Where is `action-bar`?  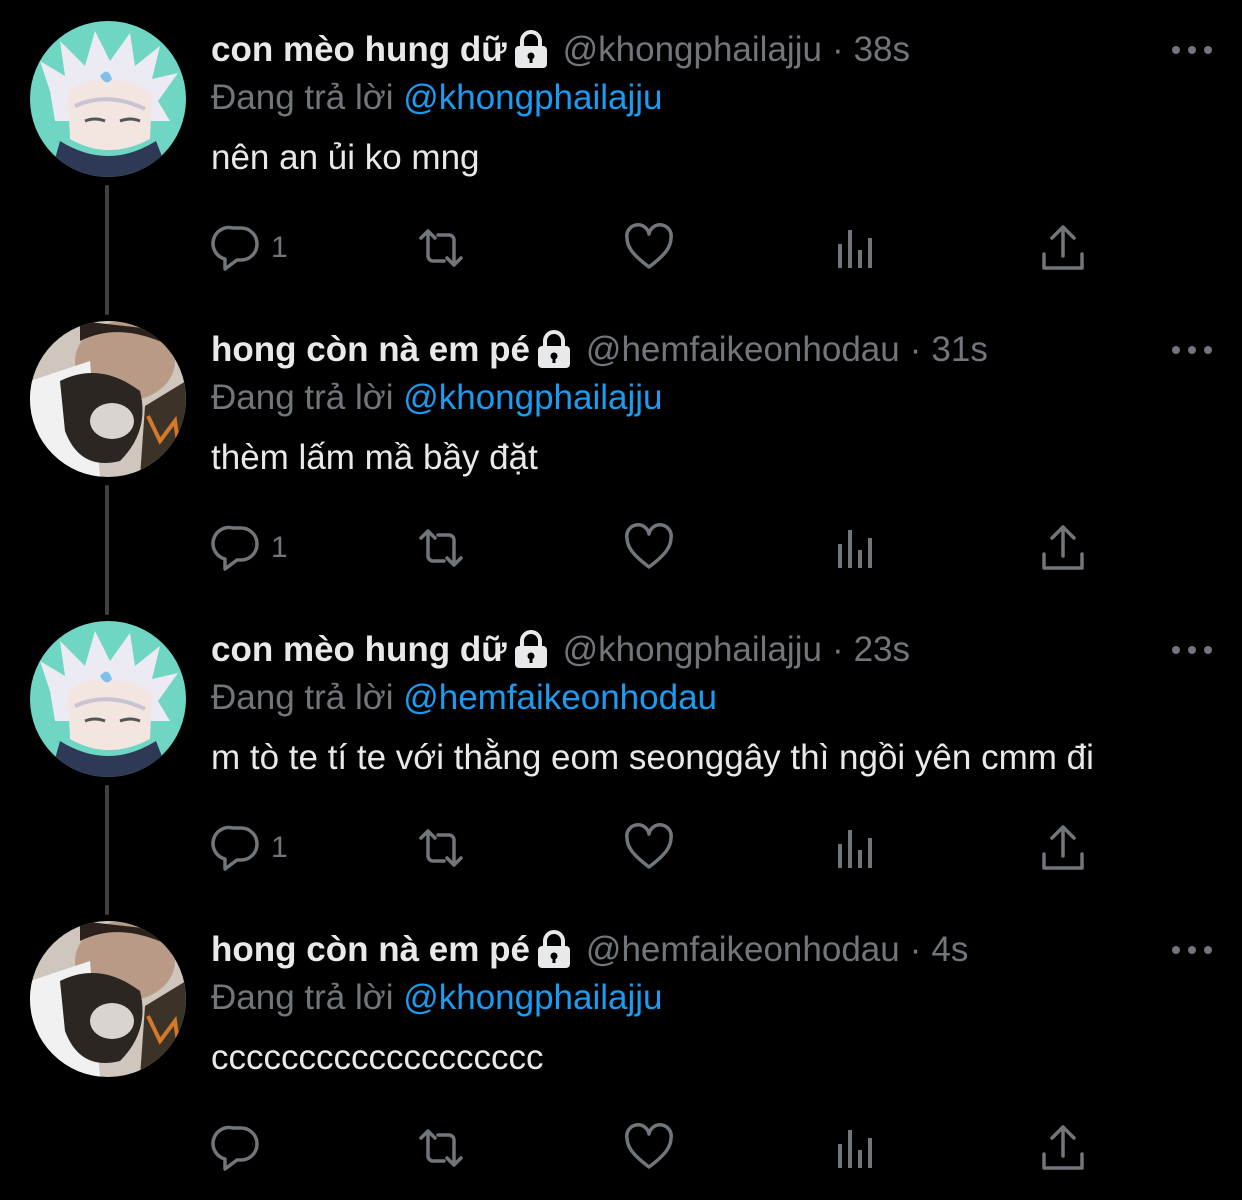 action-bar is located at coordinates (651, 1148).